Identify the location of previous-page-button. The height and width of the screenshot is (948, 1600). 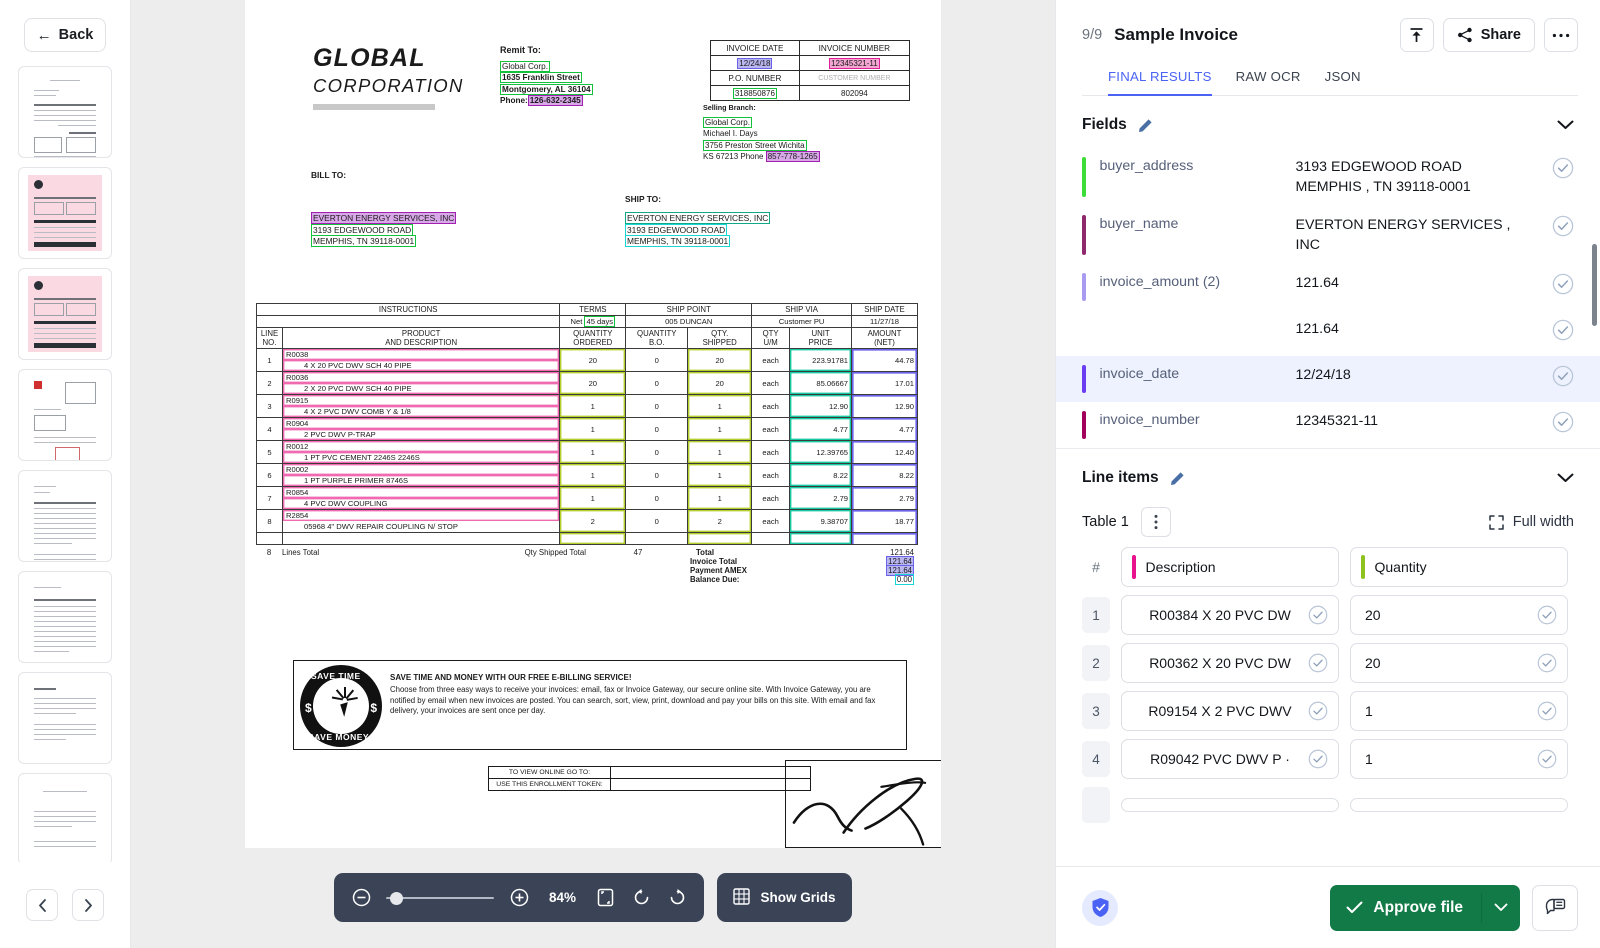
(42, 905).